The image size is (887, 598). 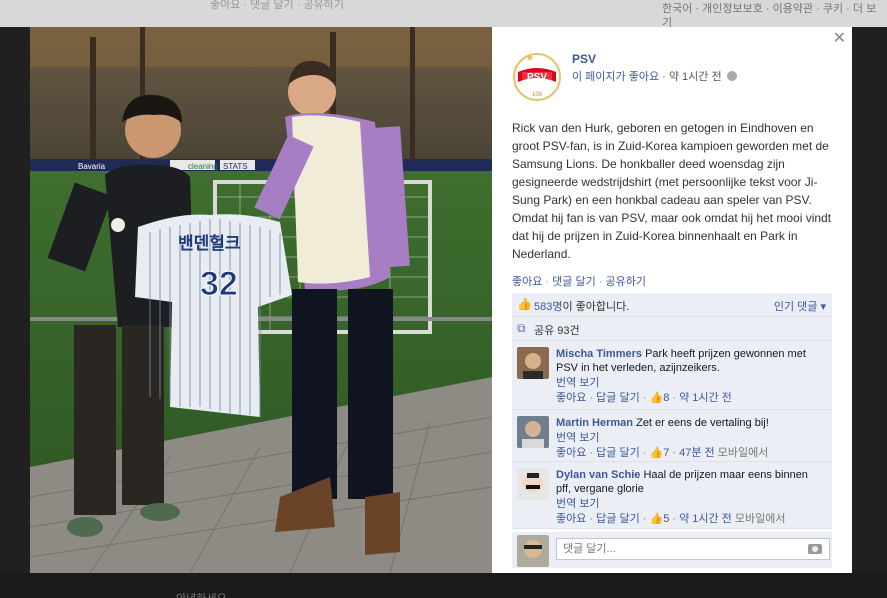 What do you see at coordinates (548, 307) in the screenshot?
I see `likes-count-link: 583명` at bounding box center [548, 307].